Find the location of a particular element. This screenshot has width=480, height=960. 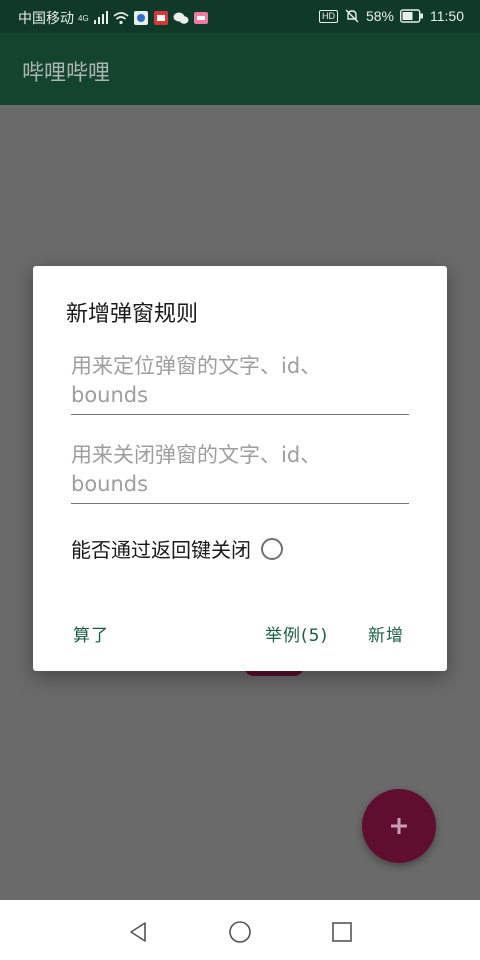

battery-percent: 58% is located at coordinates (379, 16).